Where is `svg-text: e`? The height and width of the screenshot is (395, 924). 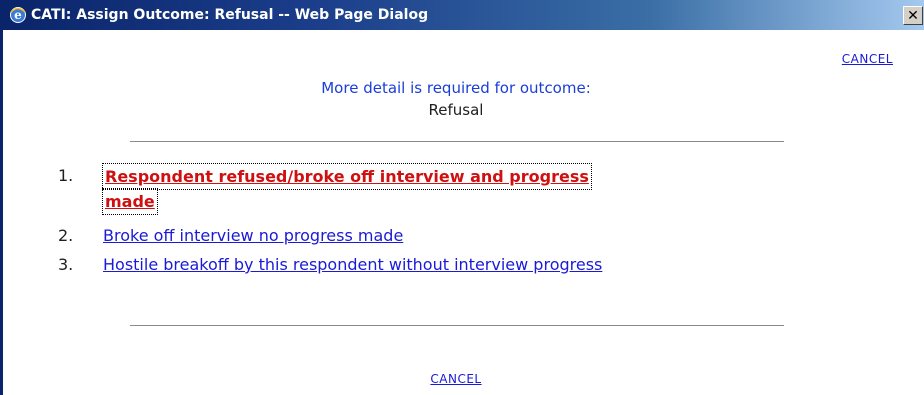 svg-text: e is located at coordinates (18, 15).